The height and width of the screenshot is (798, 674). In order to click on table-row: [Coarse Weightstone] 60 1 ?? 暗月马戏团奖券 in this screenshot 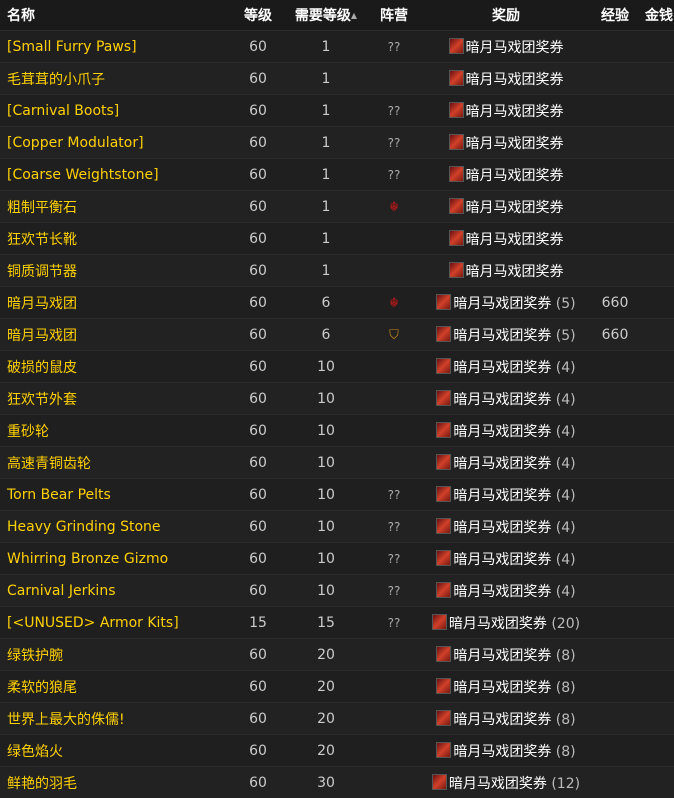, I will do `click(337, 175)`.